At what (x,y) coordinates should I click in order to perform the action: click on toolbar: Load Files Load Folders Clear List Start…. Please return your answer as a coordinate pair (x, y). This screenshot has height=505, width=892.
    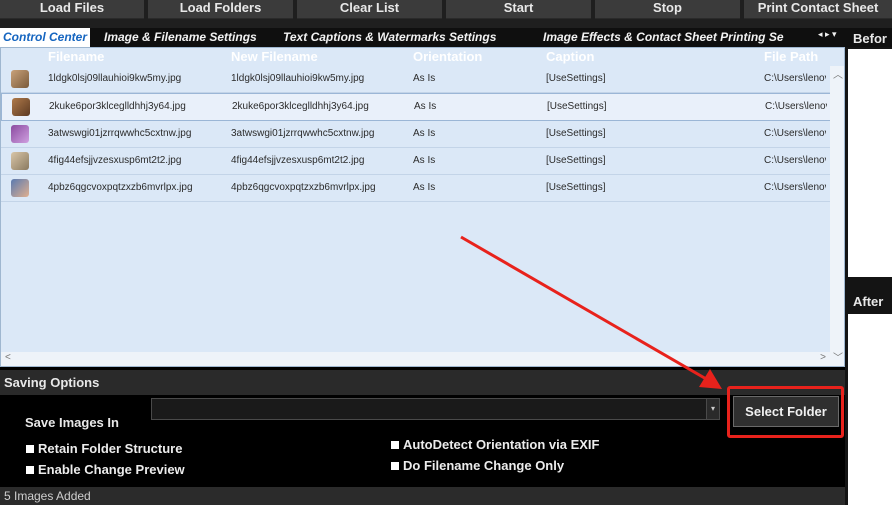
    Looking at the image, I should click on (446, 14).